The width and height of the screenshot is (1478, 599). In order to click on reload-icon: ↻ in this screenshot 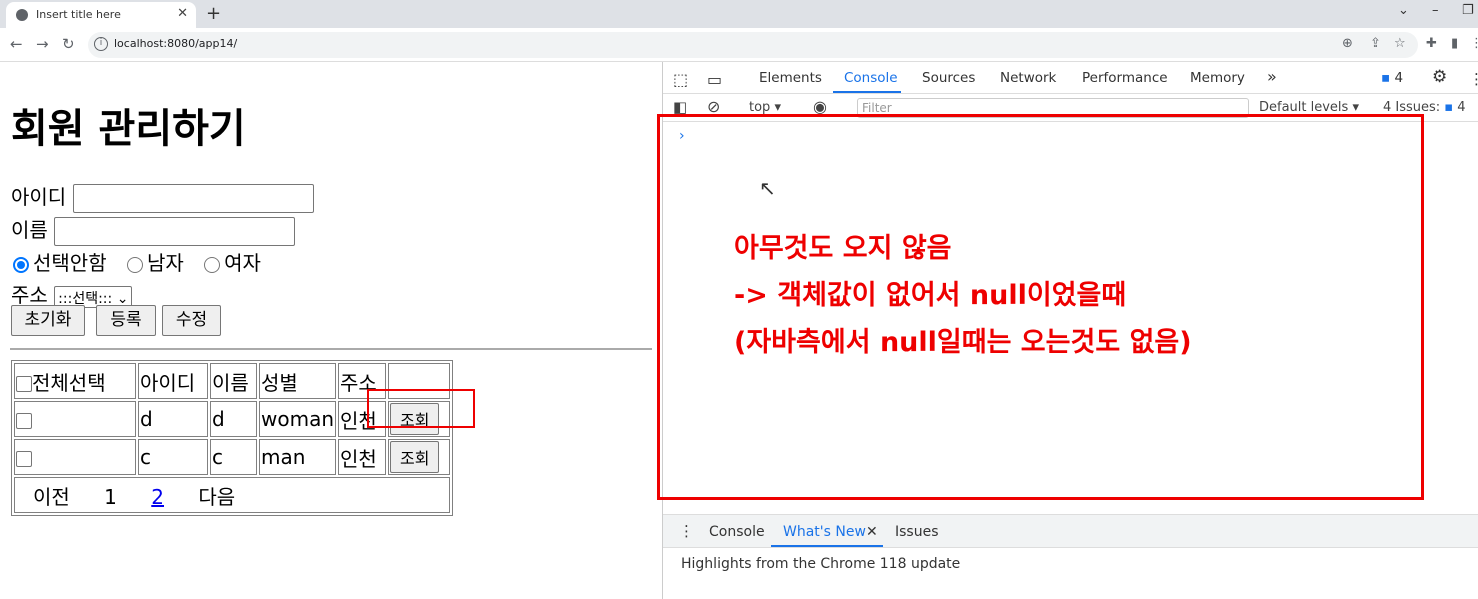, I will do `click(68, 44)`.